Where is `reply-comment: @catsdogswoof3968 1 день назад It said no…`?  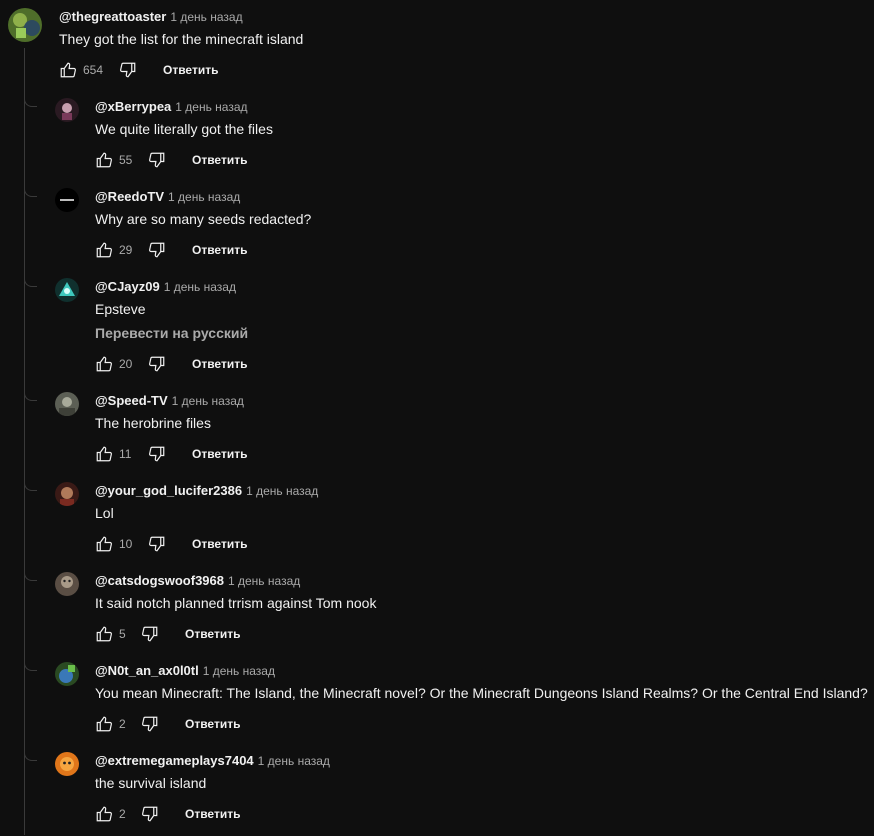
reply-comment: @catsdogswoof3968 1 день назад It said no… is located at coordinates (437, 614).